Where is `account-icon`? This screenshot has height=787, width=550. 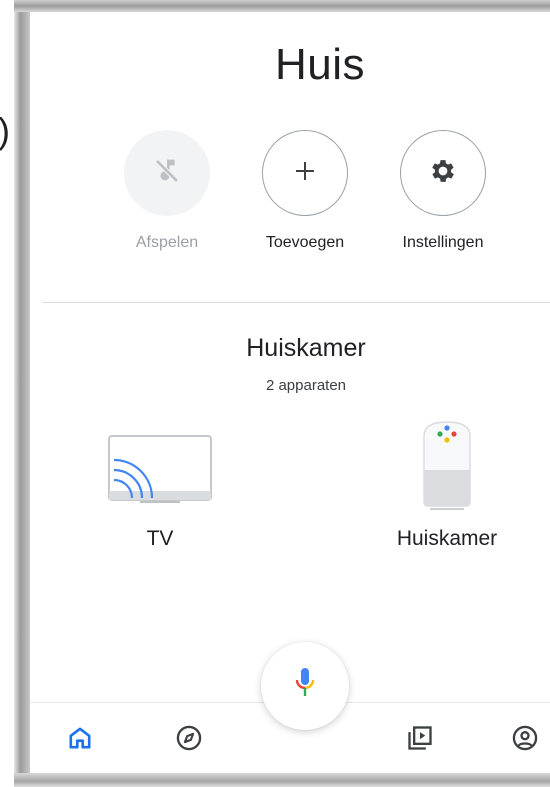
account-icon is located at coordinates (525, 740).